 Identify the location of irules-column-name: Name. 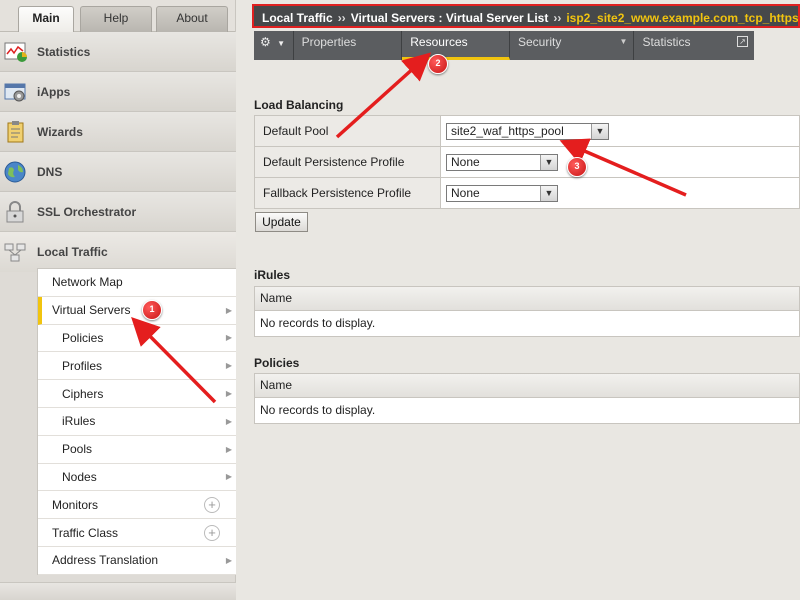
(527, 299).